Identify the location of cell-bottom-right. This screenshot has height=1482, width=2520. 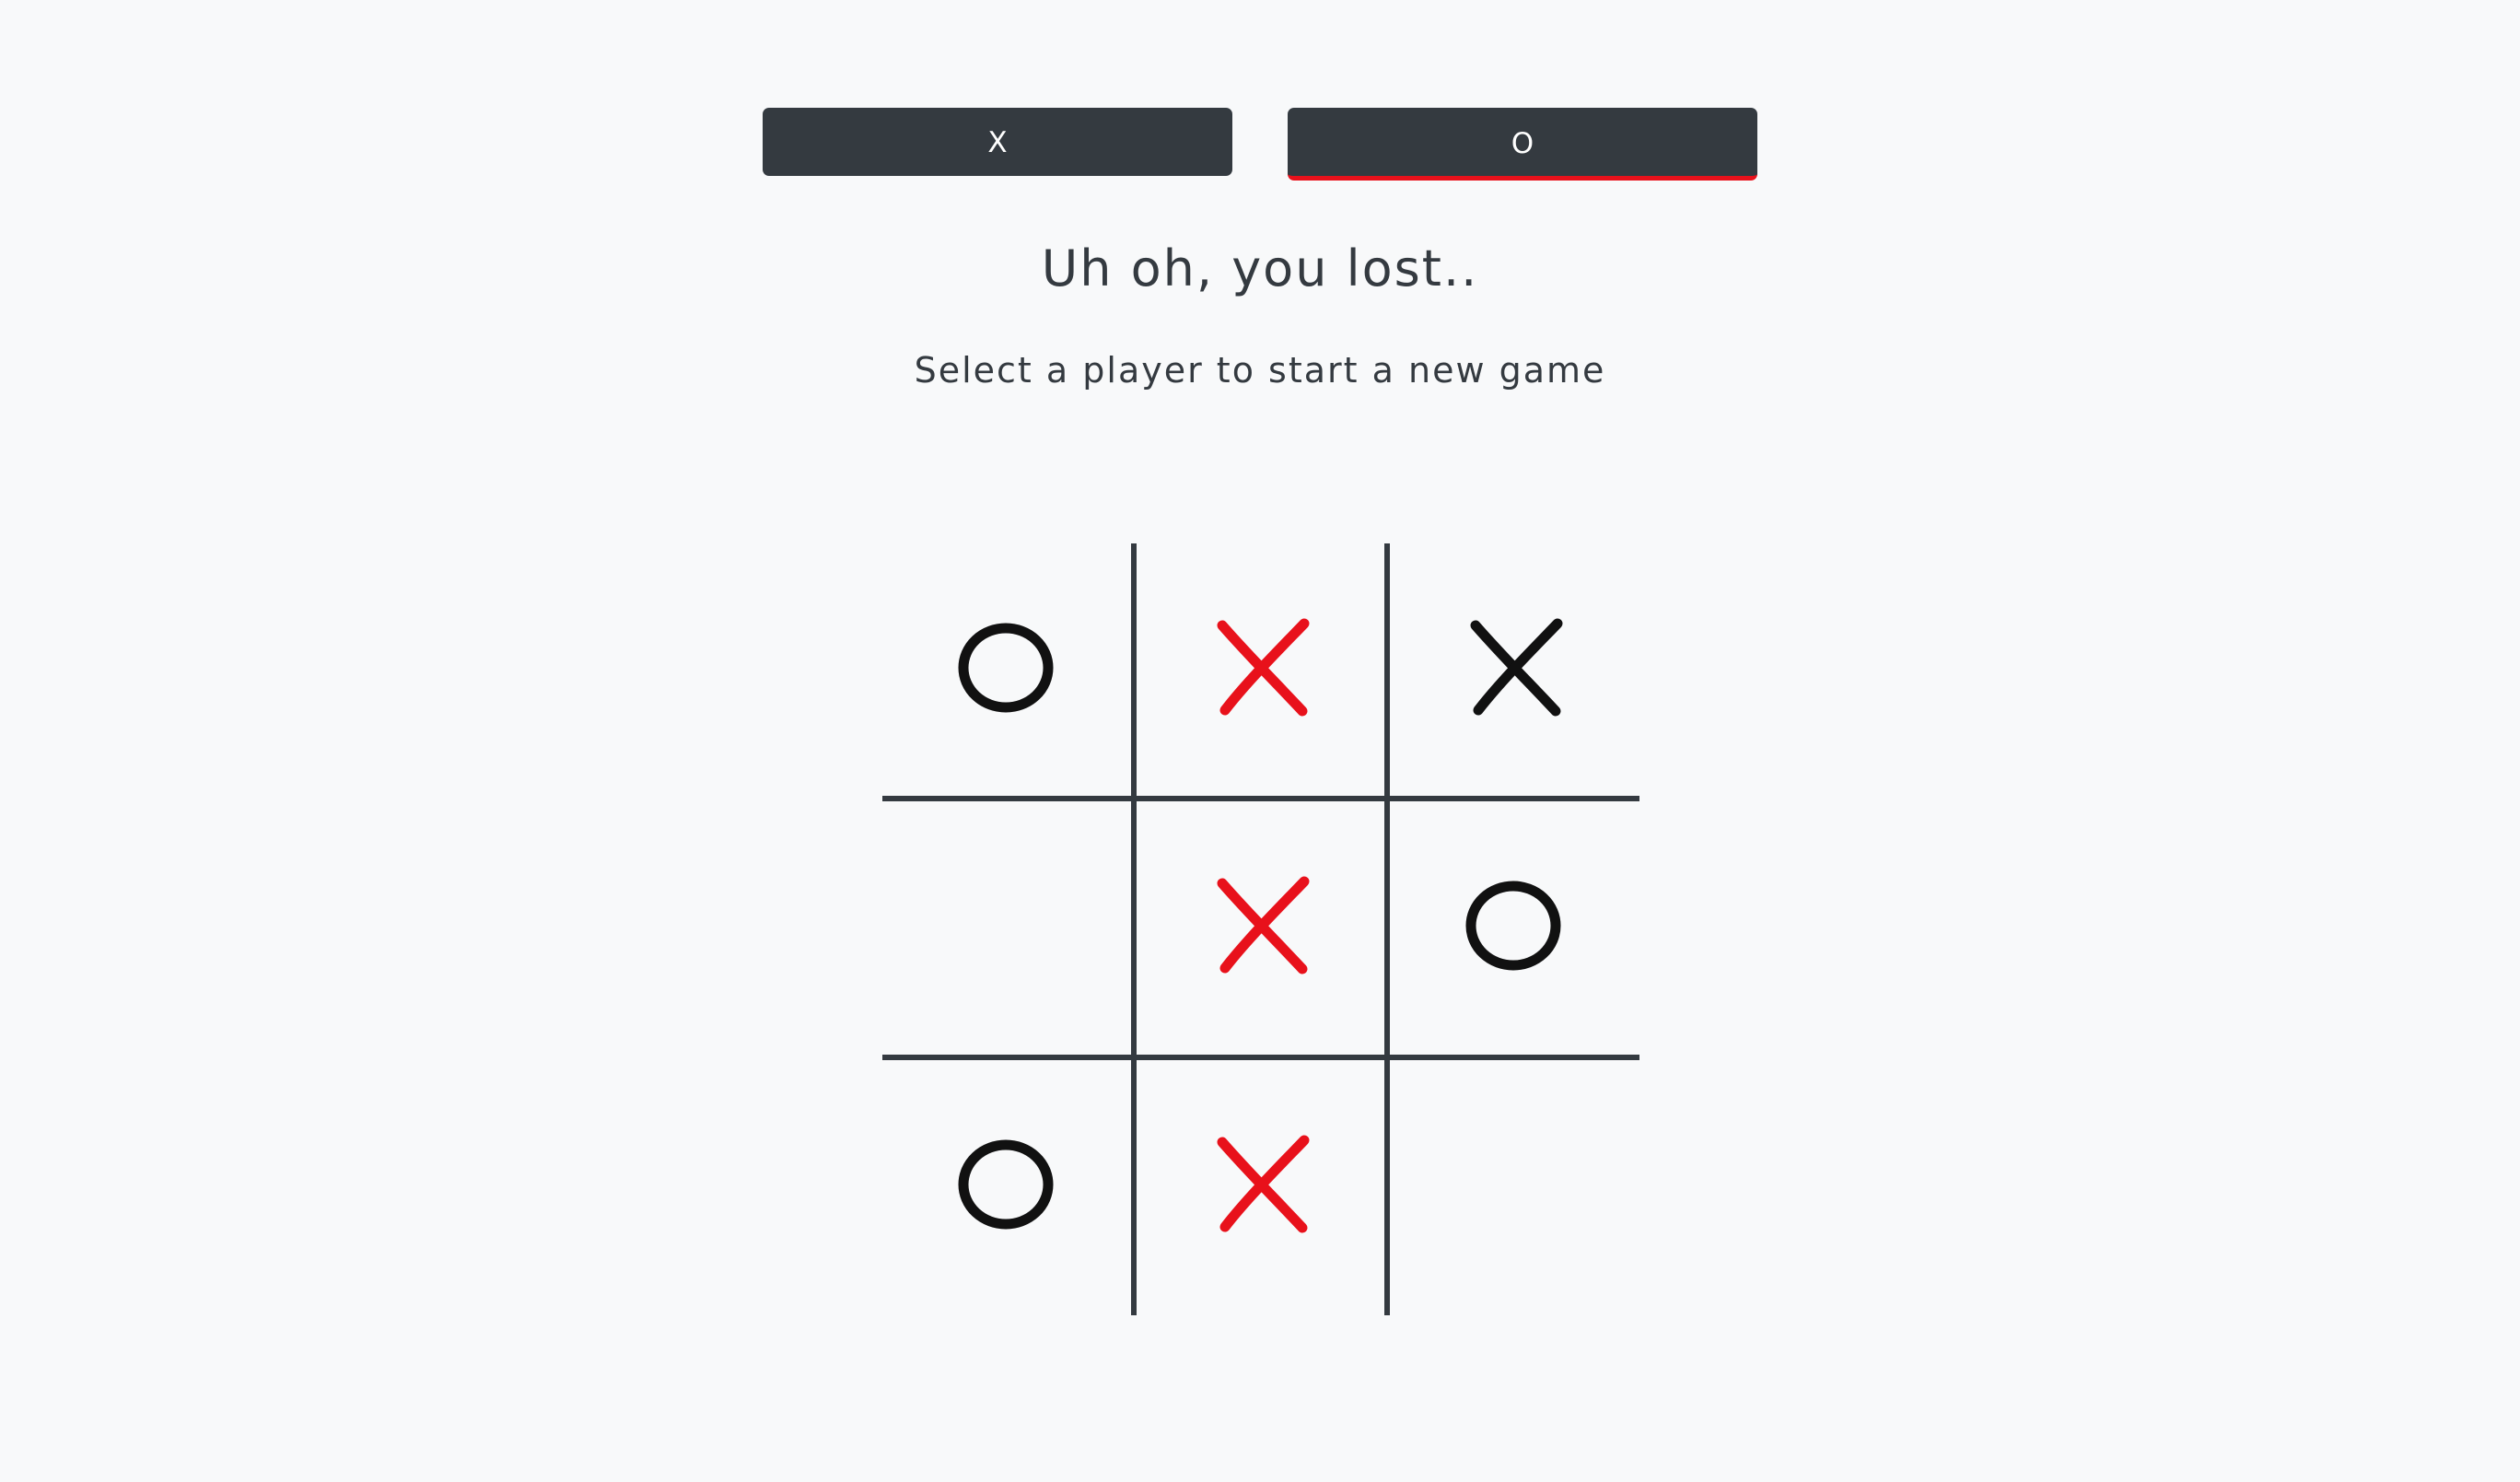
(1516, 1188).